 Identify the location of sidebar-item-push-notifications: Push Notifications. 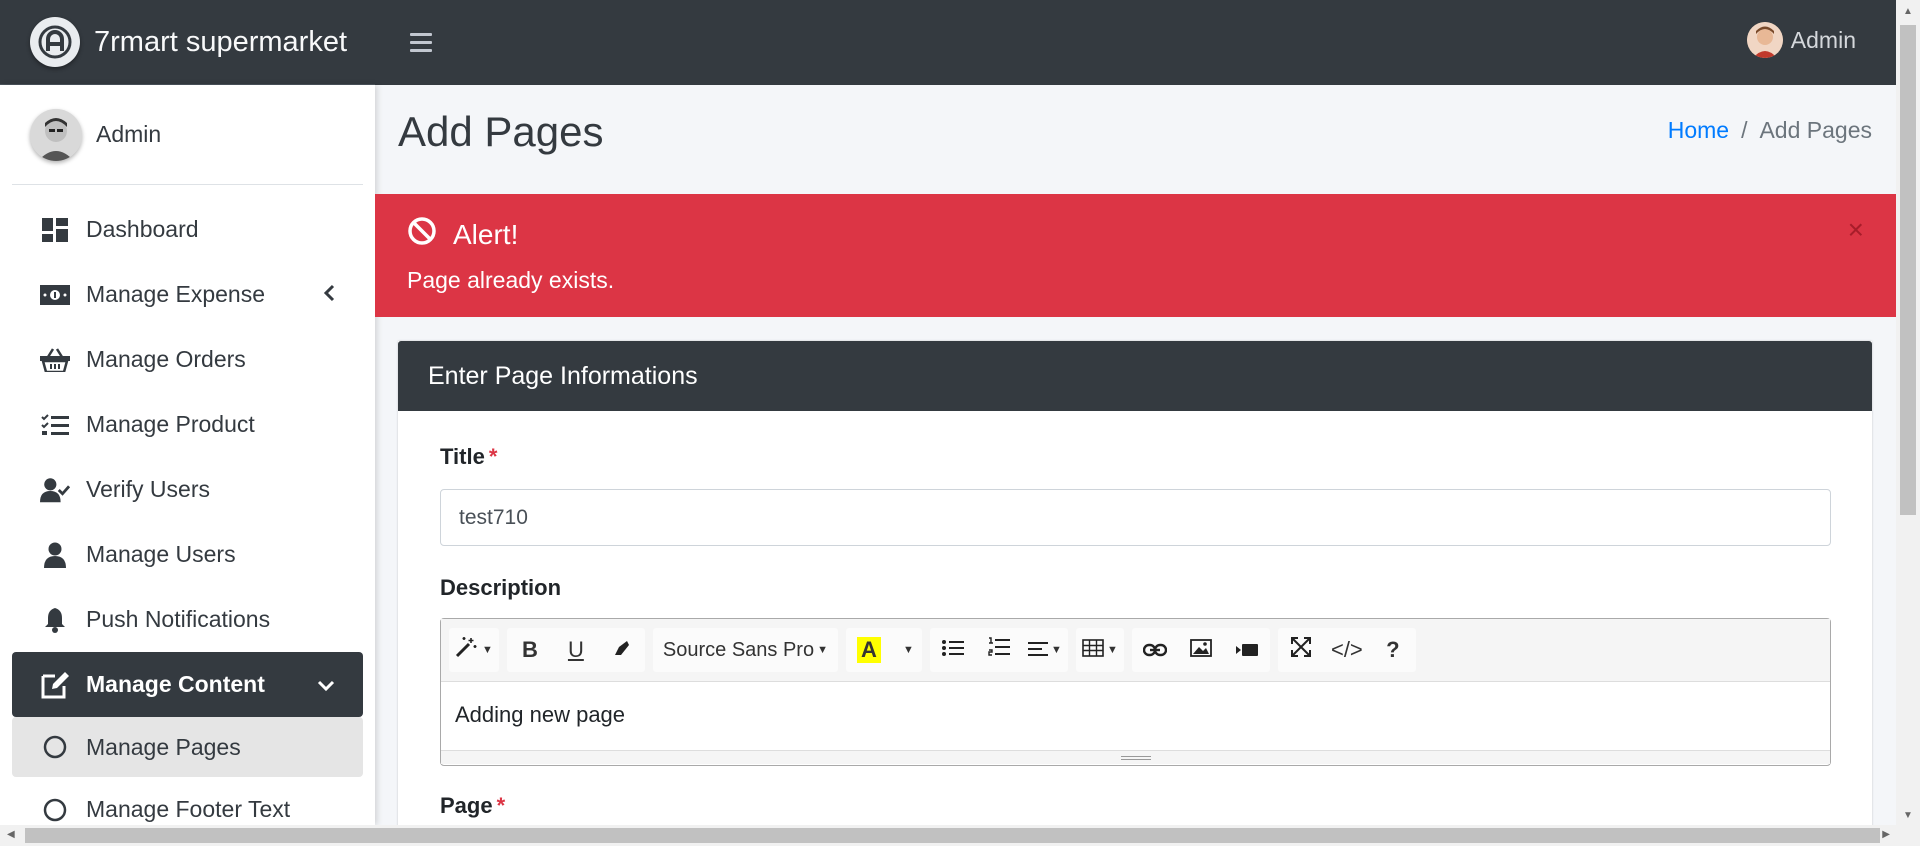
(187, 619).